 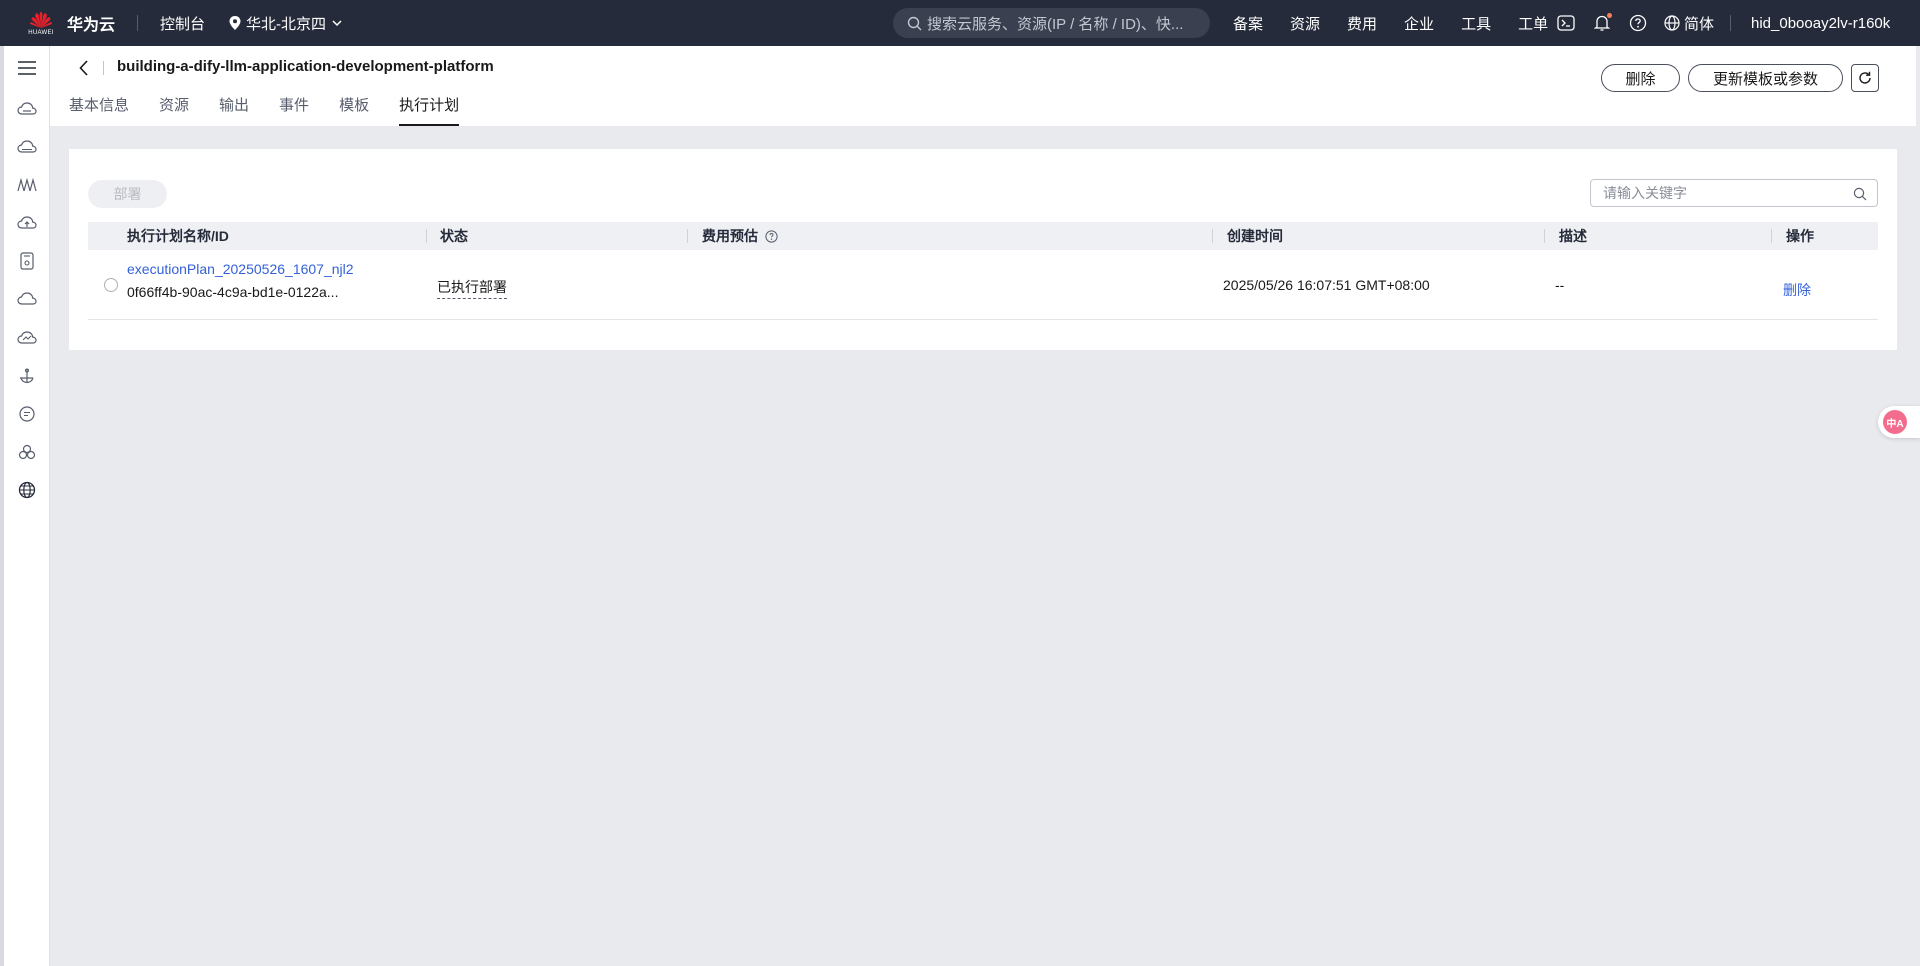 I want to click on table-header: 执行计划名称/ID 状态 费用预估 创建时间 描述 操作, so click(x=983, y=236).